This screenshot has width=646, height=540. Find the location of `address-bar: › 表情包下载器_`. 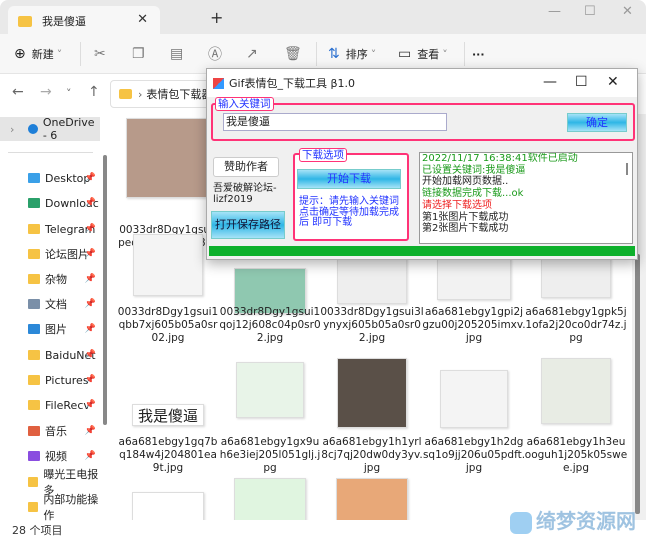

address-bar: › 表情包下载器_ is located at coordinates (165, 94).